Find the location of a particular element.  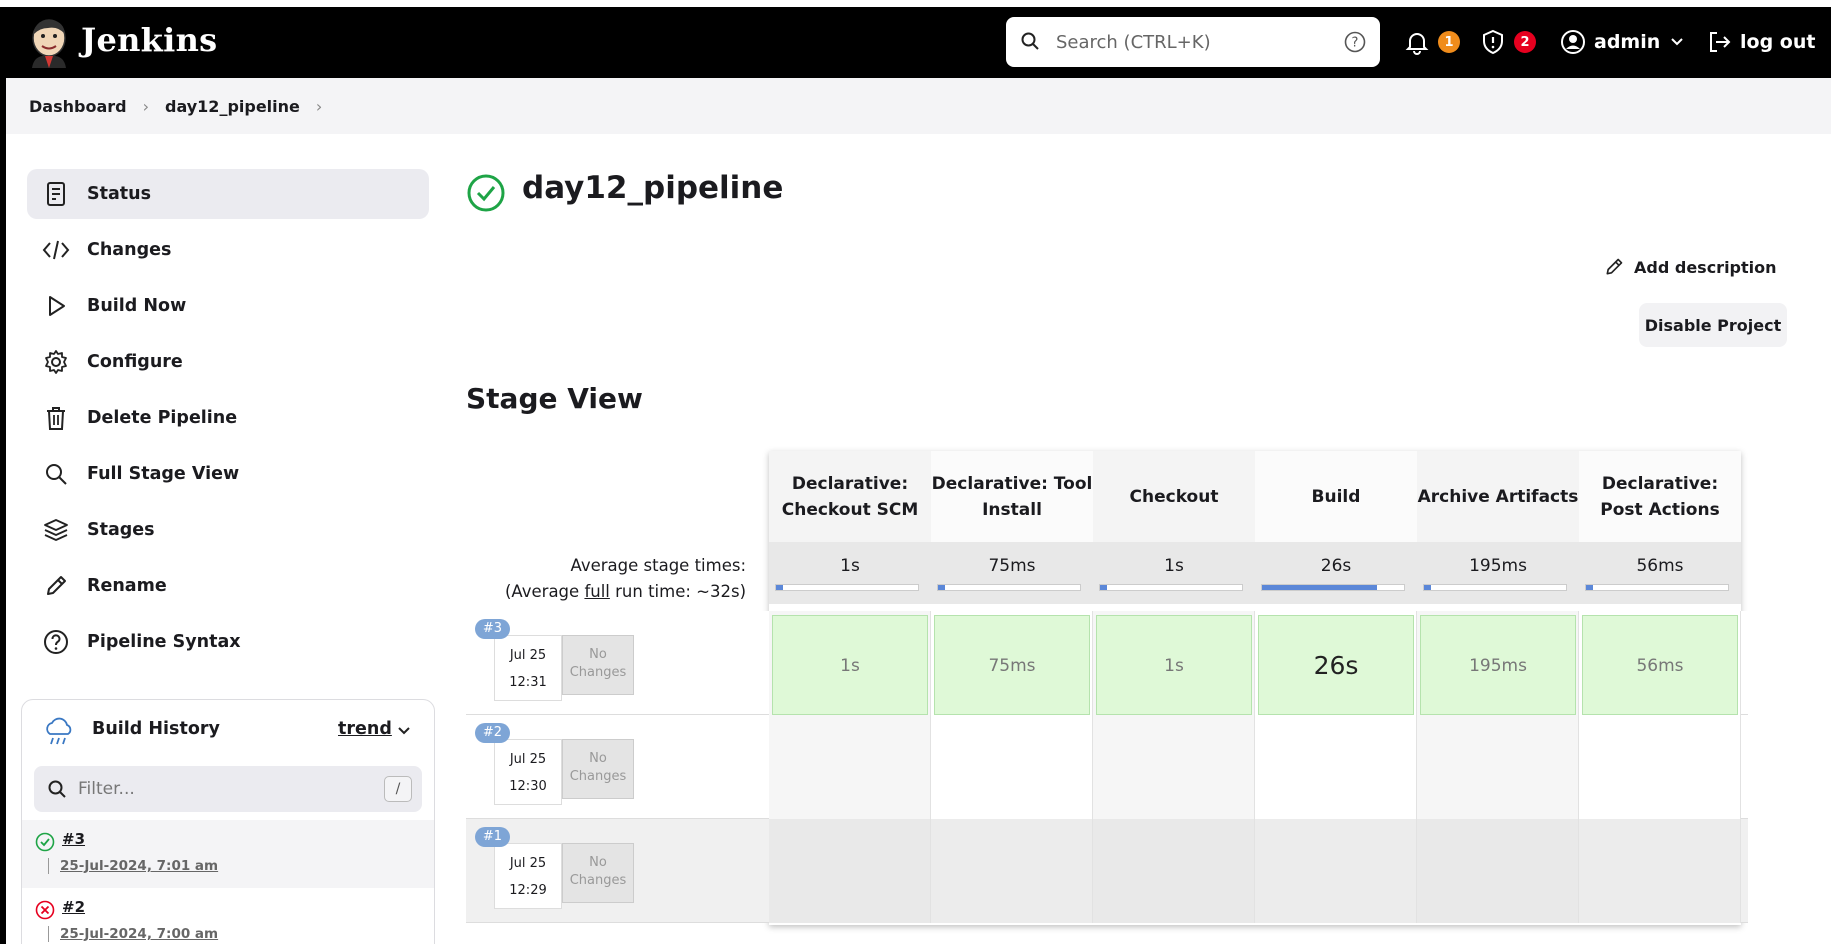

chevron-down-icon is located at coordinates (404, 731).